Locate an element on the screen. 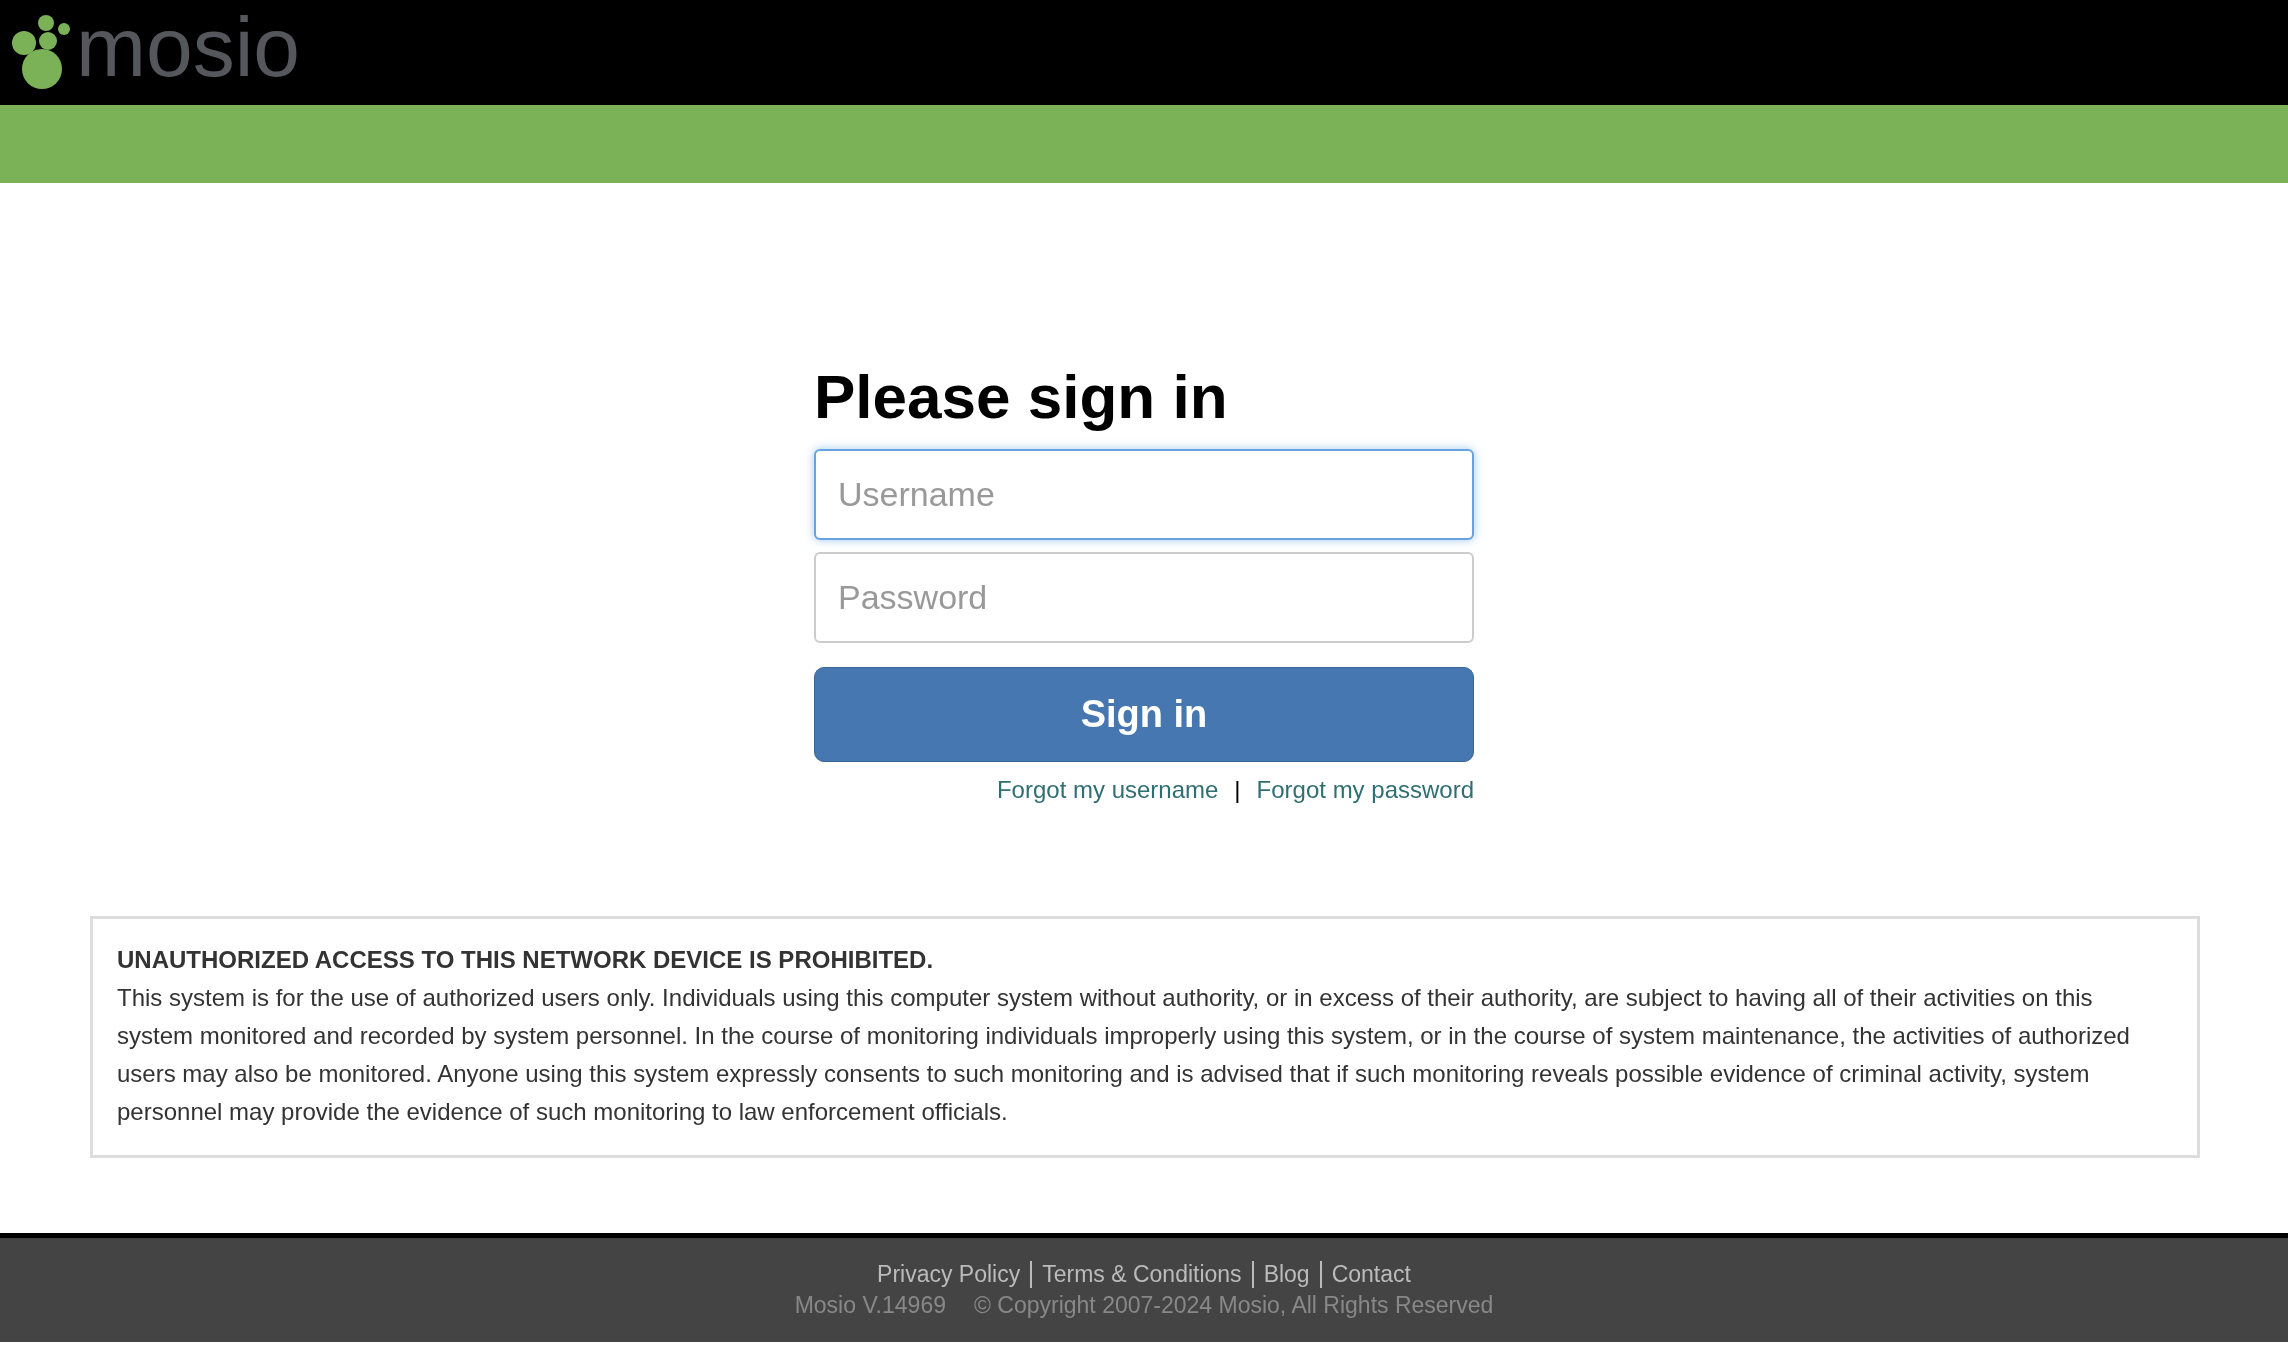 The image size is (2288, 1360). footer-link: Blog is located at coordinates (1285, 1275).